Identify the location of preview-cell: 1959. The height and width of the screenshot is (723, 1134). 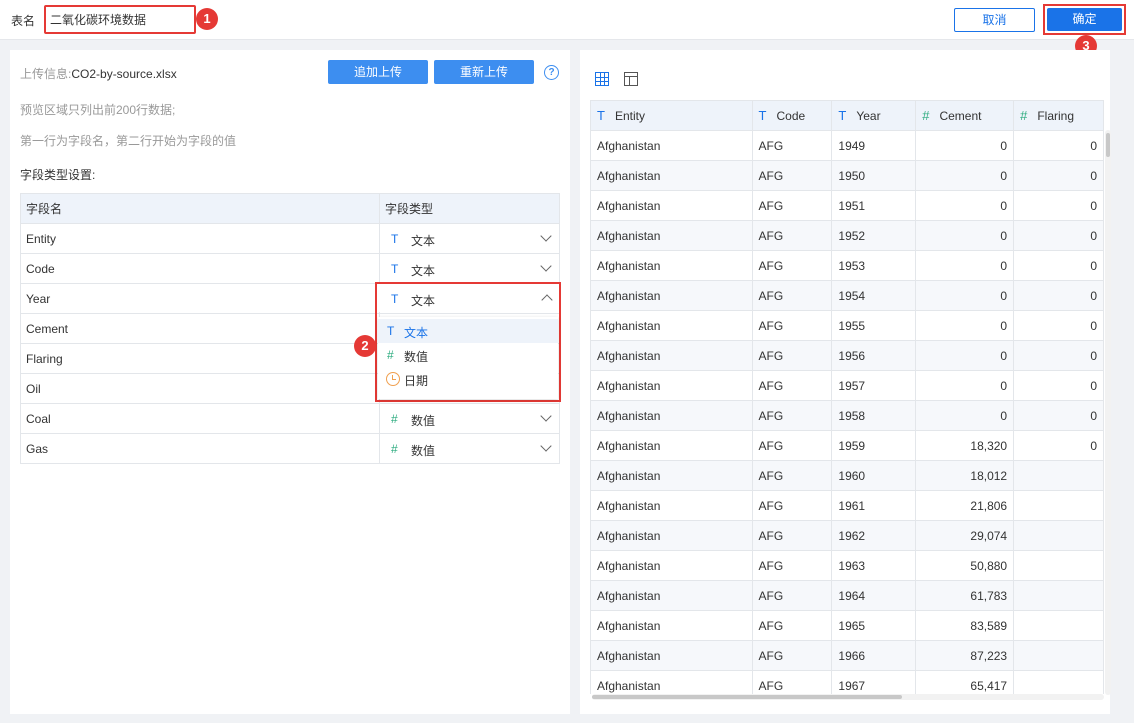
(874, 445).